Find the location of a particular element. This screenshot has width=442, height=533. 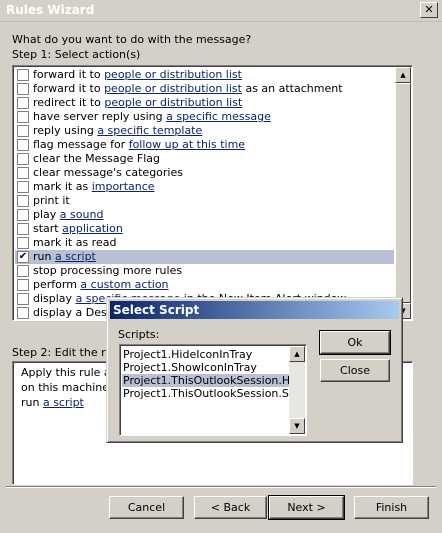

actions-scrollbar: ▲ ▼ is located at coordinates (403, 193).